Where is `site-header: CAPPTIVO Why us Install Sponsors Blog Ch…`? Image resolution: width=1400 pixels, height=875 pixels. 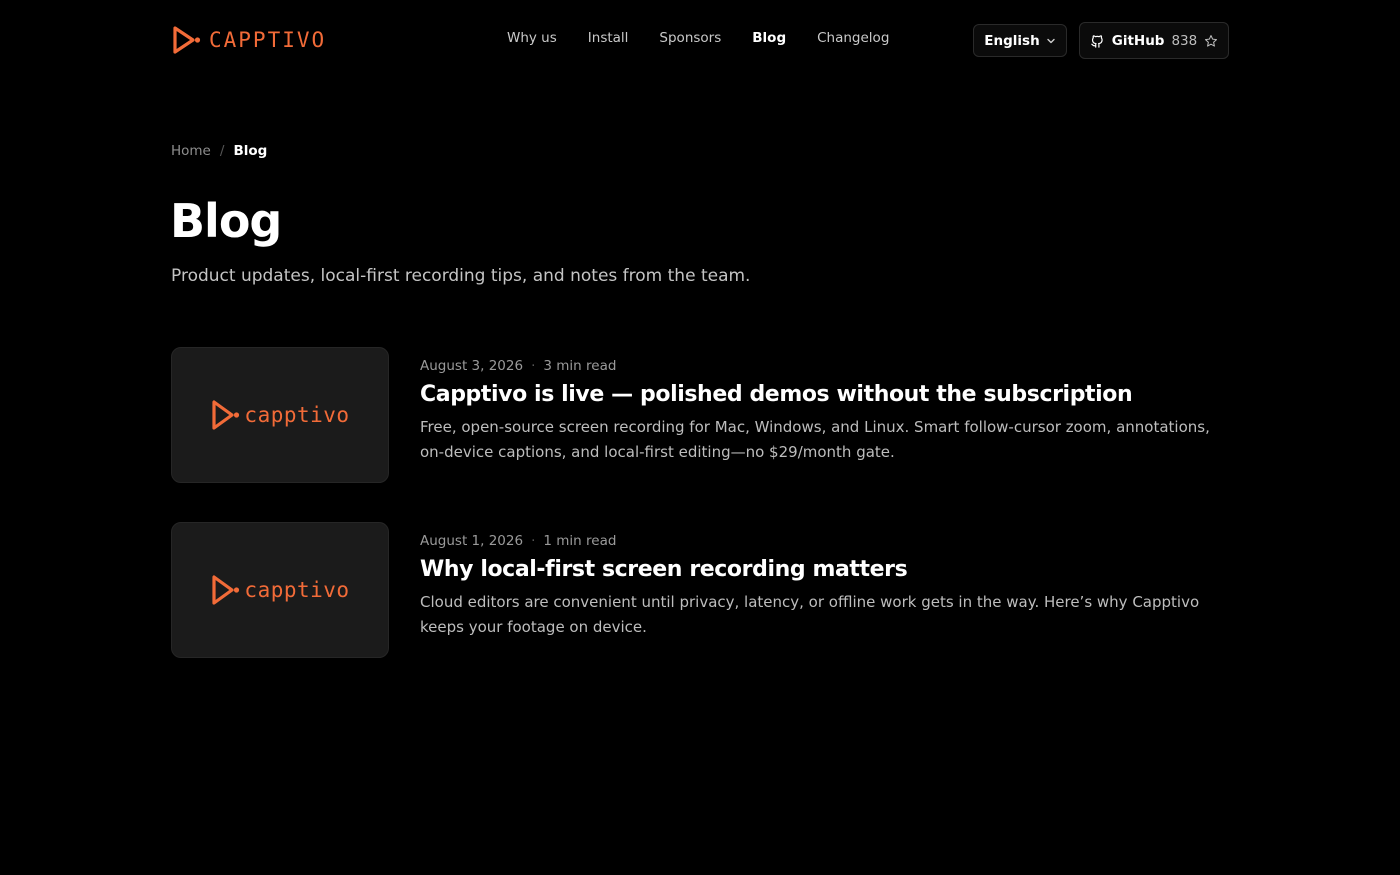
site-header: CAPPTIVO Why us Install Sponsors Blog Ch… is located at coordinates (700, 41).